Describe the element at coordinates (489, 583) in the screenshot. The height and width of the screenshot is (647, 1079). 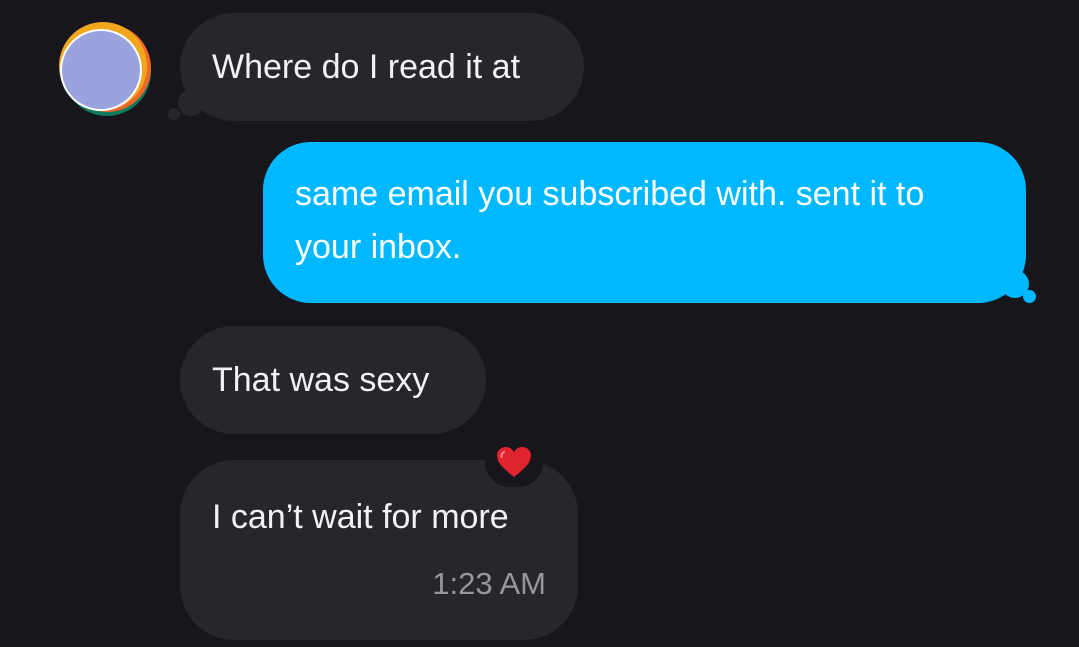
I see `message-timestamp: 1:23 AM` at that location.